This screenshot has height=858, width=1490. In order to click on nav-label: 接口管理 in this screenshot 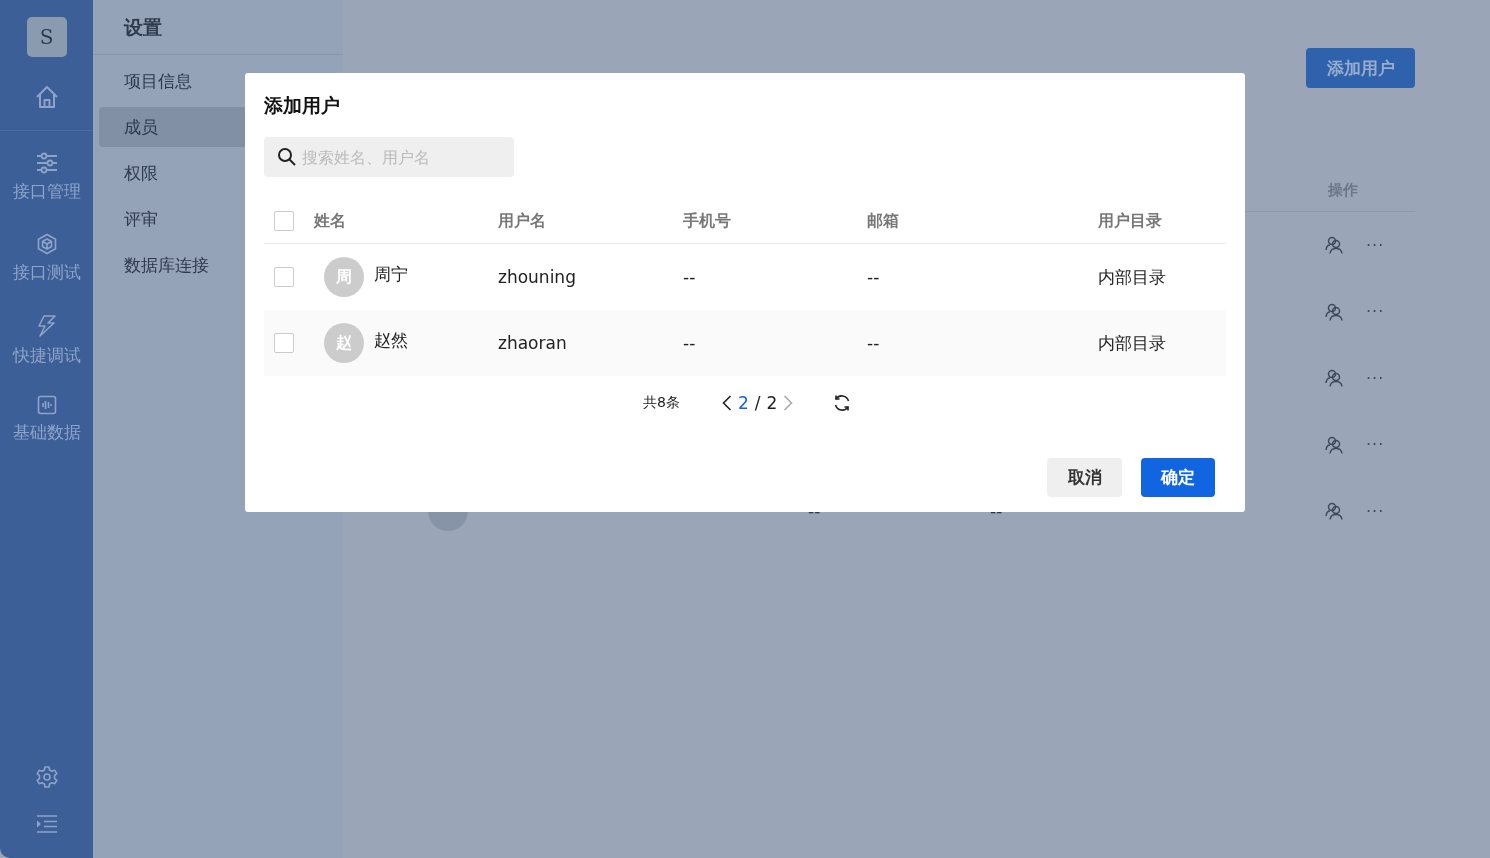, I will do `click(46, 191)`.